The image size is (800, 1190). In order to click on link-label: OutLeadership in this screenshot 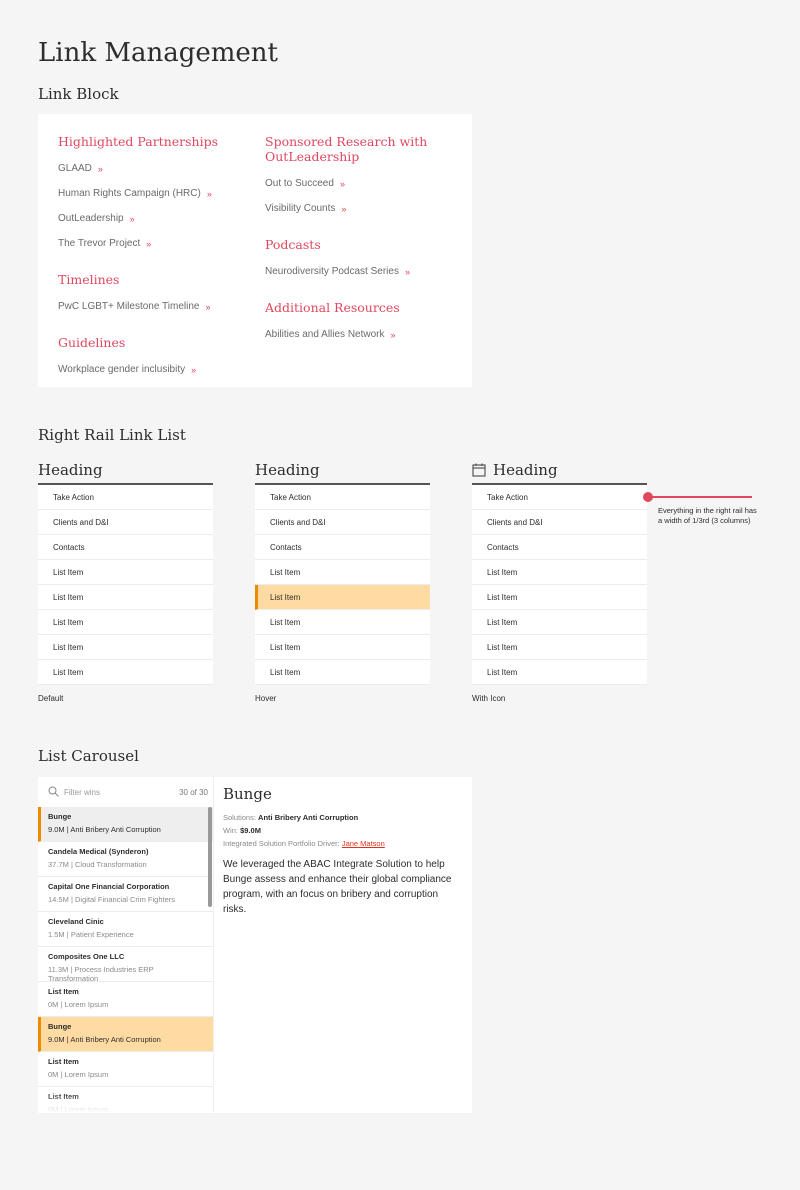, I will do `click(91, 218)`.